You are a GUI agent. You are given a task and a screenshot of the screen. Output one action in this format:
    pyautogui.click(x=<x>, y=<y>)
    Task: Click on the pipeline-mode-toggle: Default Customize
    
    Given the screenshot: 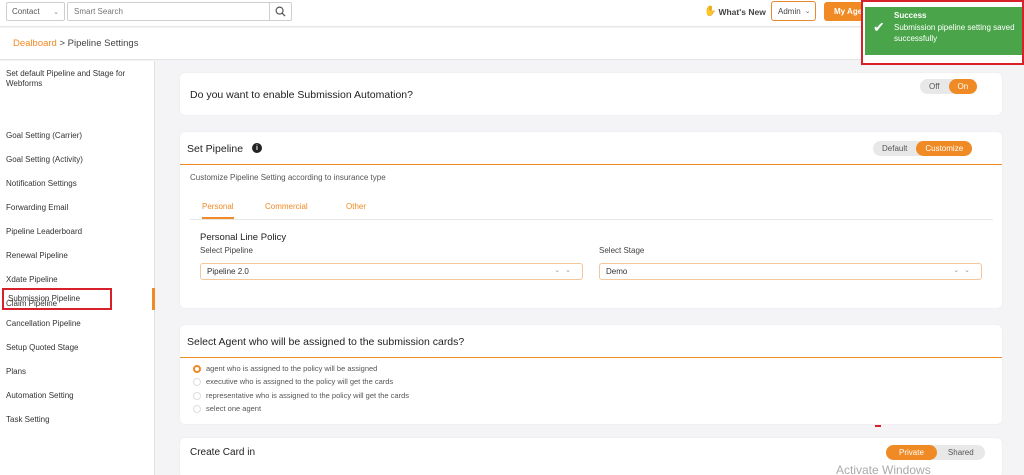 What is the action you would take?
    pyautogui.click(x=923, y=148)
    